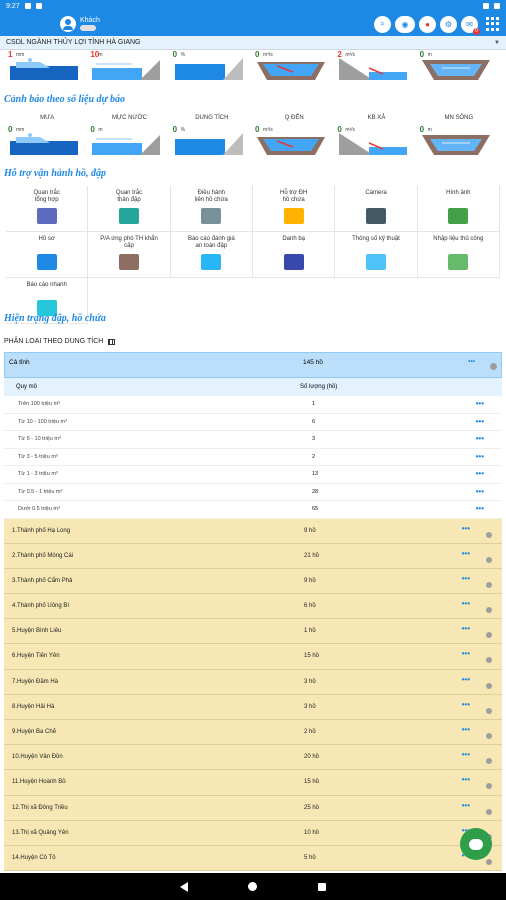 The width and height of the screenshot is (506, 900). Describe the element at coordinates (376, 136) in the screenshot. I see `forecast_cards-card: KB XẢ 0 m³/s` at that location.